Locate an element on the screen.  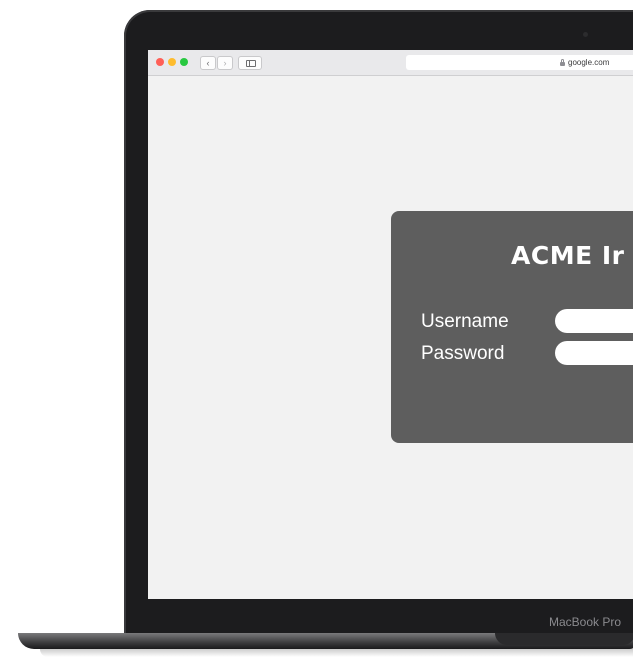
forward-button: › is located at coordinates (225, 63).